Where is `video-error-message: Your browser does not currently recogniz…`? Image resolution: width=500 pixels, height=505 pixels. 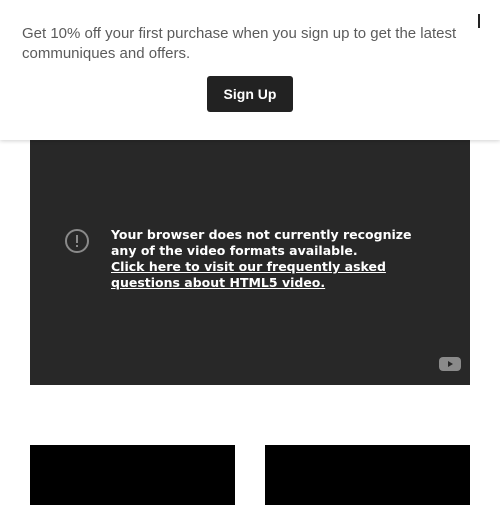 video-error-message: Your browser does not currently recogniz… is located at coordinates (276, 259).